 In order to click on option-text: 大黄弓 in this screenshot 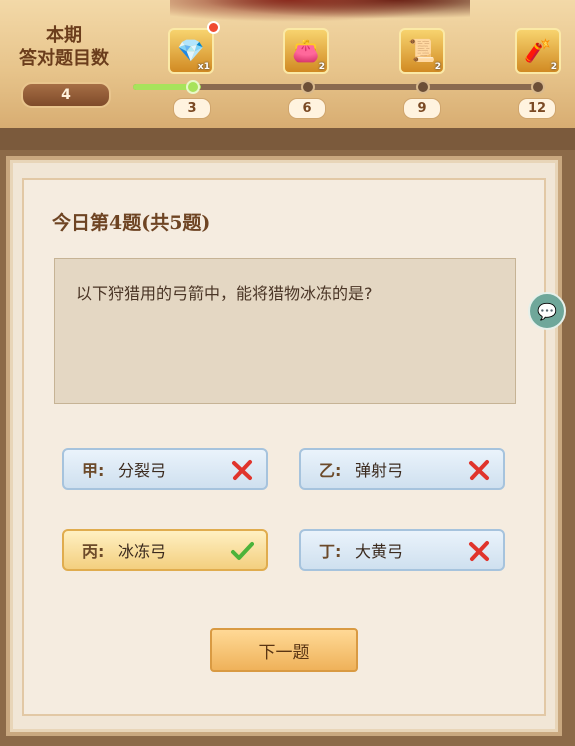, I will do `click(379, 551)`.